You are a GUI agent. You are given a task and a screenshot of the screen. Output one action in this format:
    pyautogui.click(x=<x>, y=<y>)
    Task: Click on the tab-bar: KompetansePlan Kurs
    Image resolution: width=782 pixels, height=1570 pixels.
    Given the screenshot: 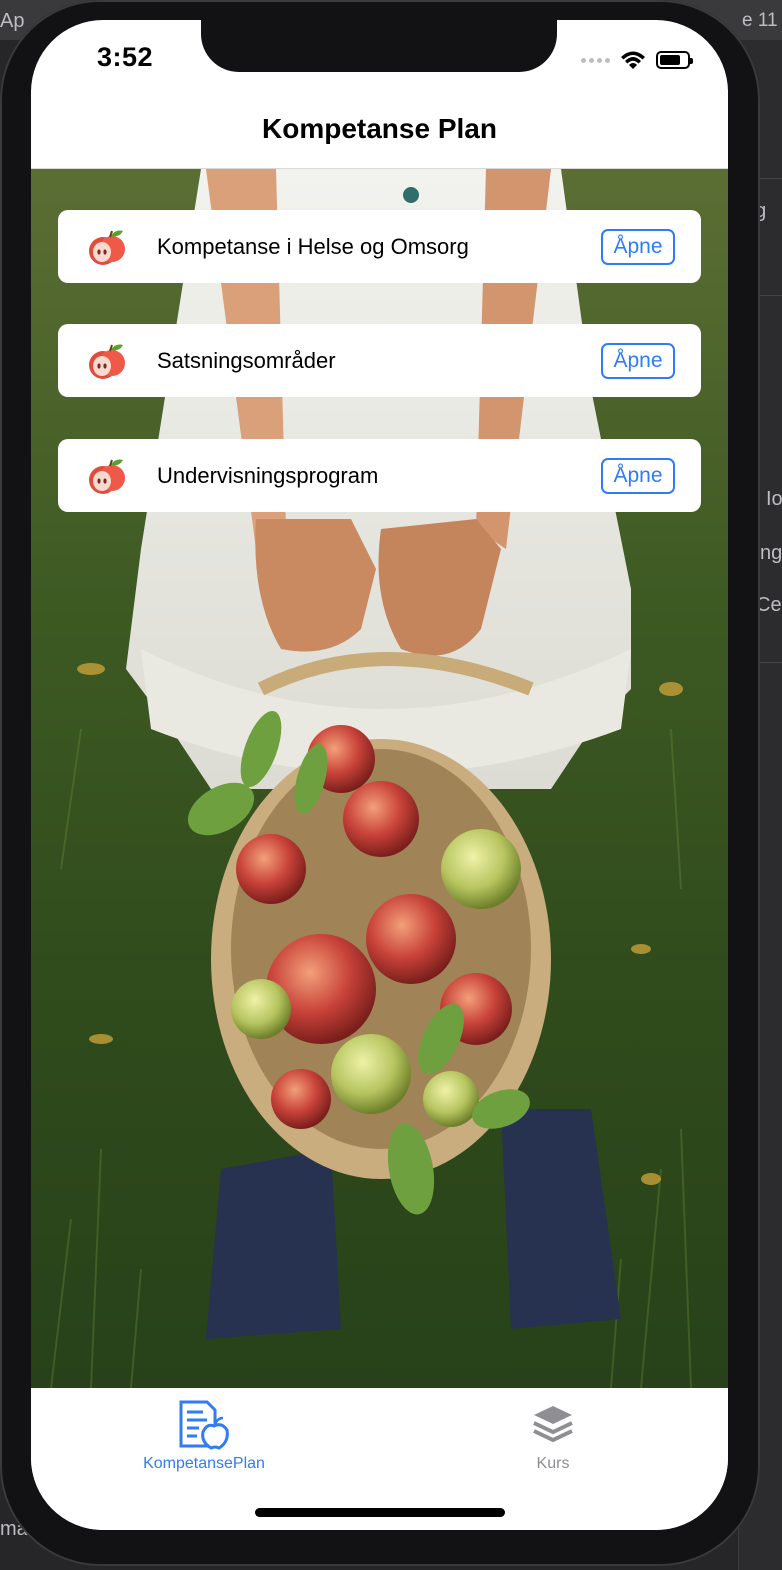 What is the action you would take?
    pyautogui.click(x=379, y=1459)
    